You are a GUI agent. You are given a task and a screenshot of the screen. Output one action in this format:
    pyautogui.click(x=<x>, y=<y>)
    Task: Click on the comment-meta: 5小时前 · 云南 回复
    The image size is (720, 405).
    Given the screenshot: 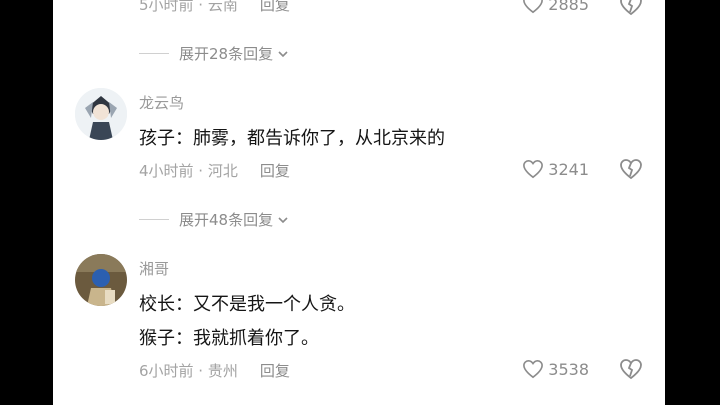 What is the action you would take?
    pyautogui.click(x=214, y=7)
    